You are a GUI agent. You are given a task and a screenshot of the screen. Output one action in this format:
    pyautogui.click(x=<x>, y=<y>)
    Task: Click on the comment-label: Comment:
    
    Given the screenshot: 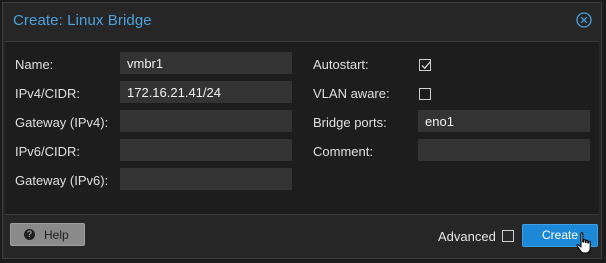 What is the action you would take?
    pyautogui.click(x=343, y=151)
    